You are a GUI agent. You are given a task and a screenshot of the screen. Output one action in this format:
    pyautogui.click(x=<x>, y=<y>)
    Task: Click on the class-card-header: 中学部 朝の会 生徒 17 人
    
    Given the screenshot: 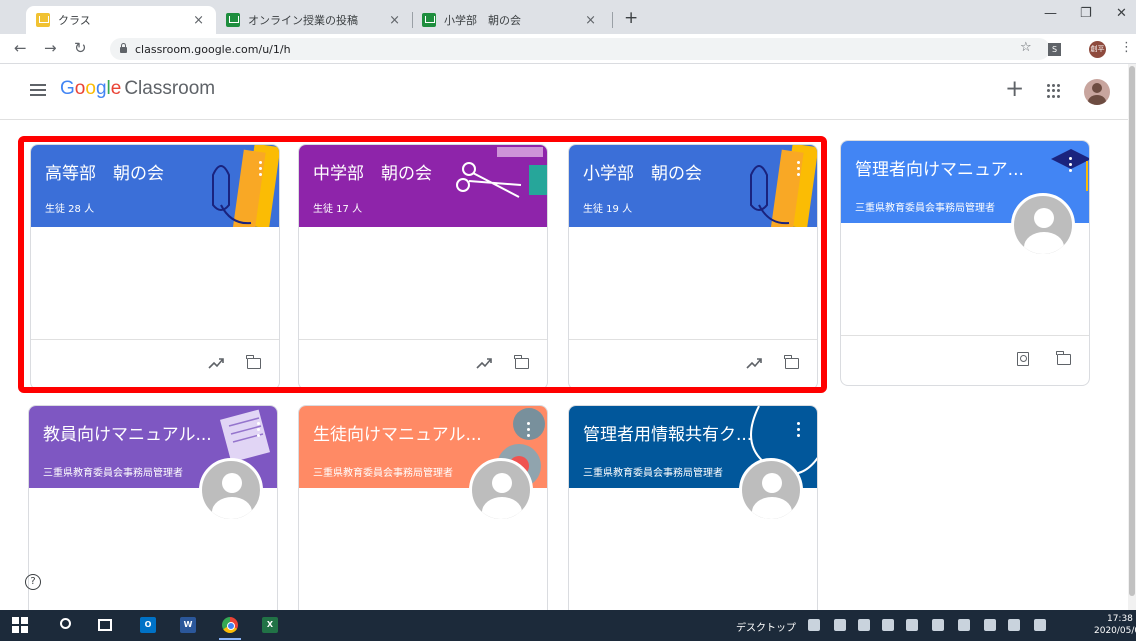 What is the action you would take?
    pyautogui.click(x=423, y=186)
    